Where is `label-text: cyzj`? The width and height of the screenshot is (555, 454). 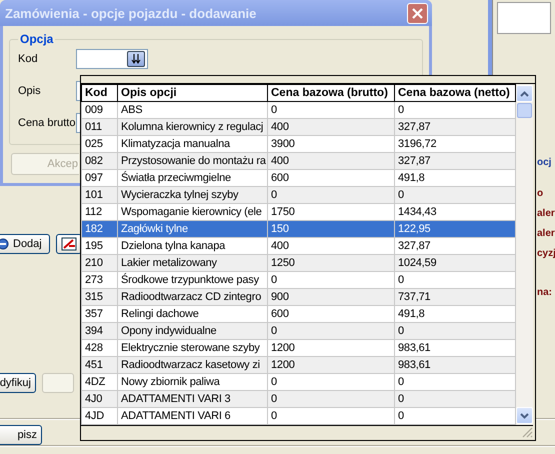 label-text: cyzj is located at coordinates (546, 254).